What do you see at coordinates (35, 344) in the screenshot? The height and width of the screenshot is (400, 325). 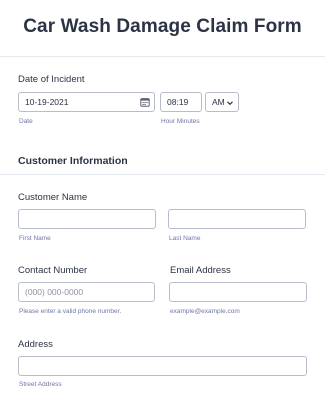 I see `address-label: Address` at bounding box center [35, 344].